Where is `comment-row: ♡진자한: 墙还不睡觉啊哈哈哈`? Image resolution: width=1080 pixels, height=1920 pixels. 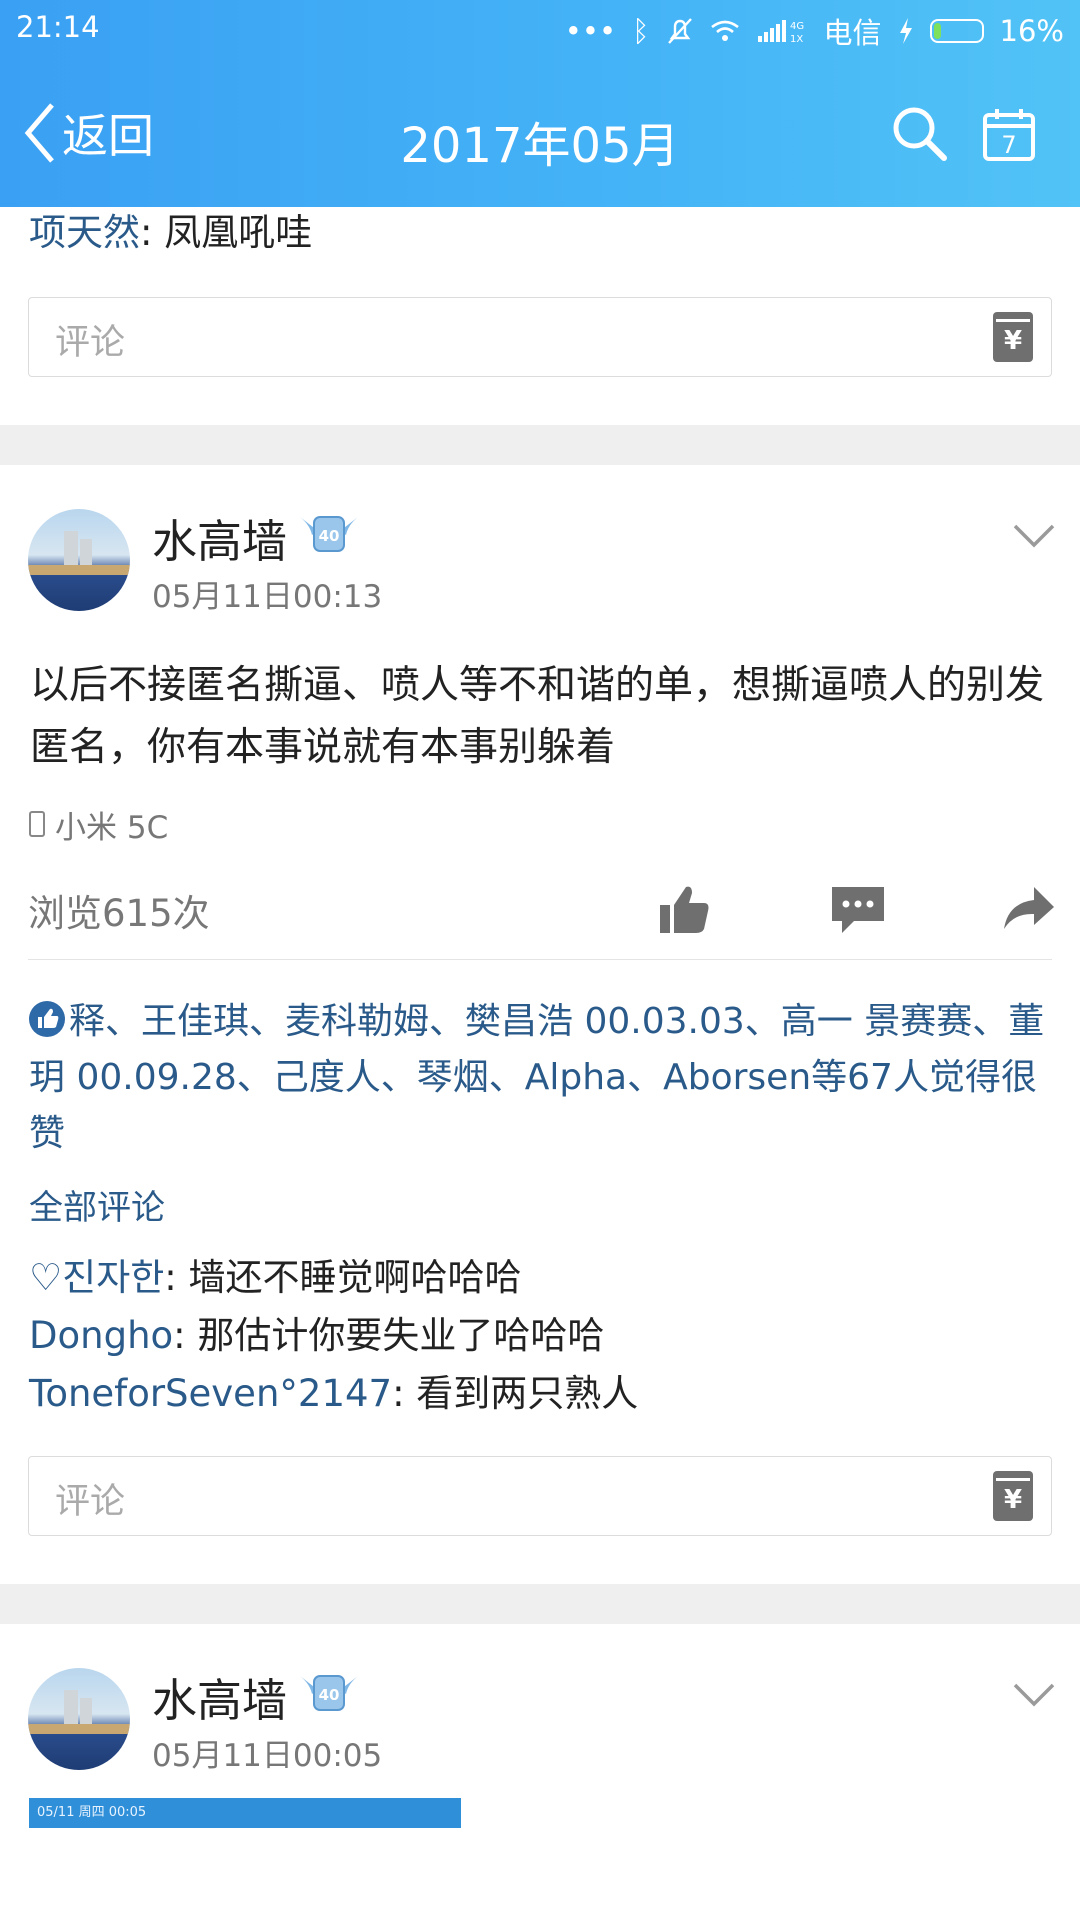
comment-row: ♡진자한: 墙还不睡觉啊哈哈哈 is located at coordinates (275, 1277).